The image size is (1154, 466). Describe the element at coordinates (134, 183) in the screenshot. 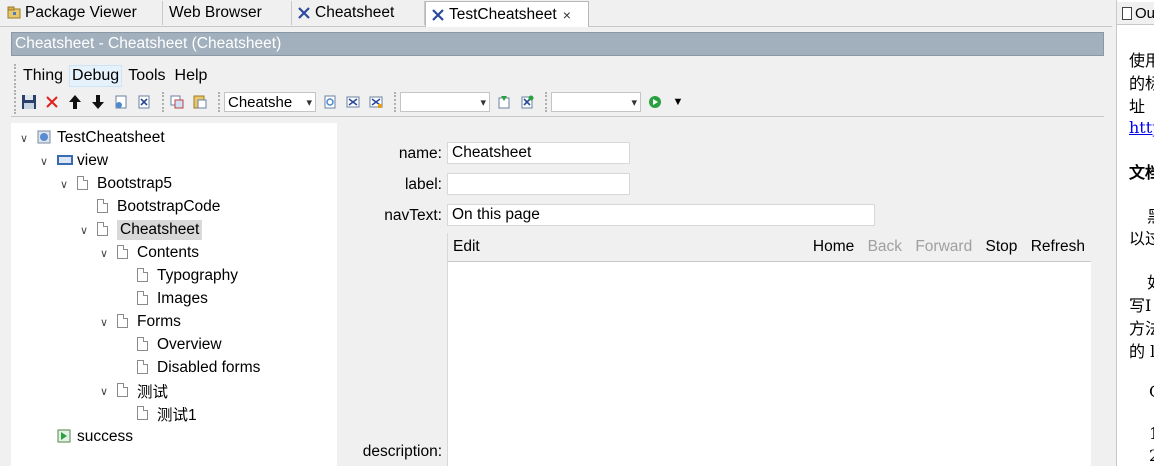

I see `tree-node-label: Bootstrap5` at that location.